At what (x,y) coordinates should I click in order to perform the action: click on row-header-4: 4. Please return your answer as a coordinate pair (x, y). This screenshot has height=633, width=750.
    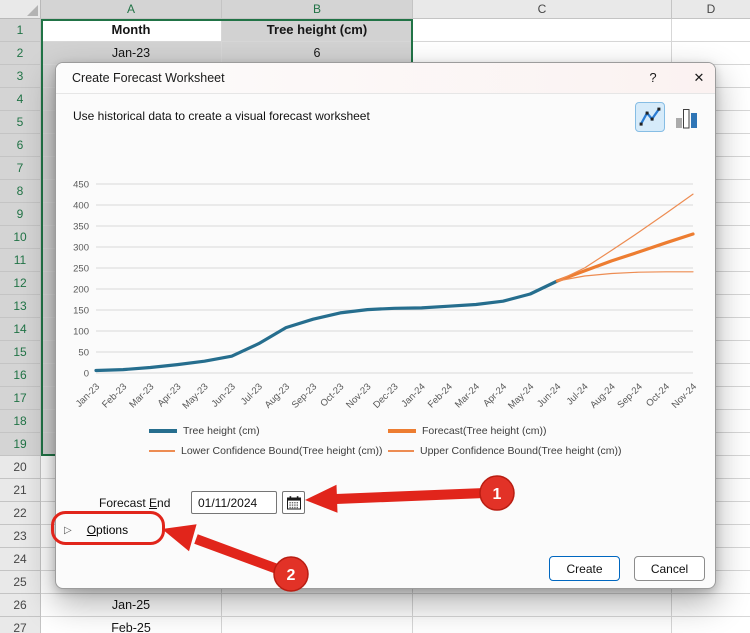
    Looking at the image, I should click on (20, 99).